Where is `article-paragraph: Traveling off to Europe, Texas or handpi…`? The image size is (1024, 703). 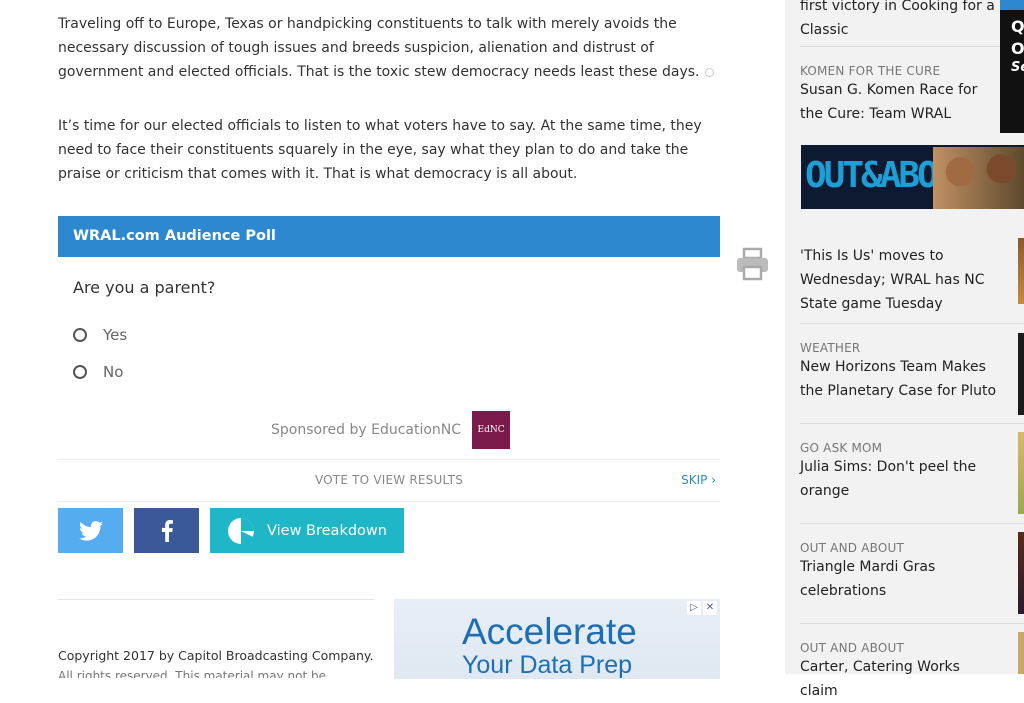 article-paragraph: Traveling off to Europe, Texas or handpi… is located at coordinates (389, 48).